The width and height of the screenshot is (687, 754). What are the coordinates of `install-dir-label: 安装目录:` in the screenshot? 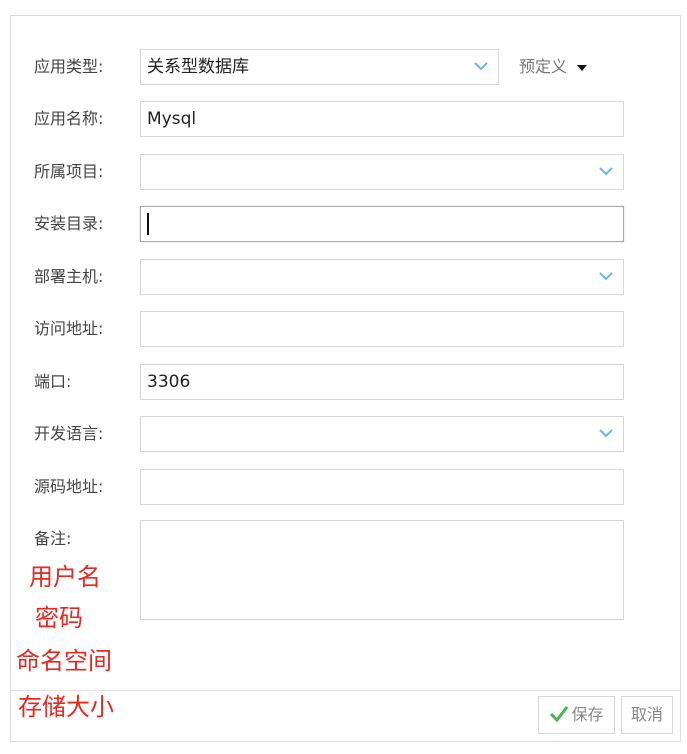 It's located at (69, 223).